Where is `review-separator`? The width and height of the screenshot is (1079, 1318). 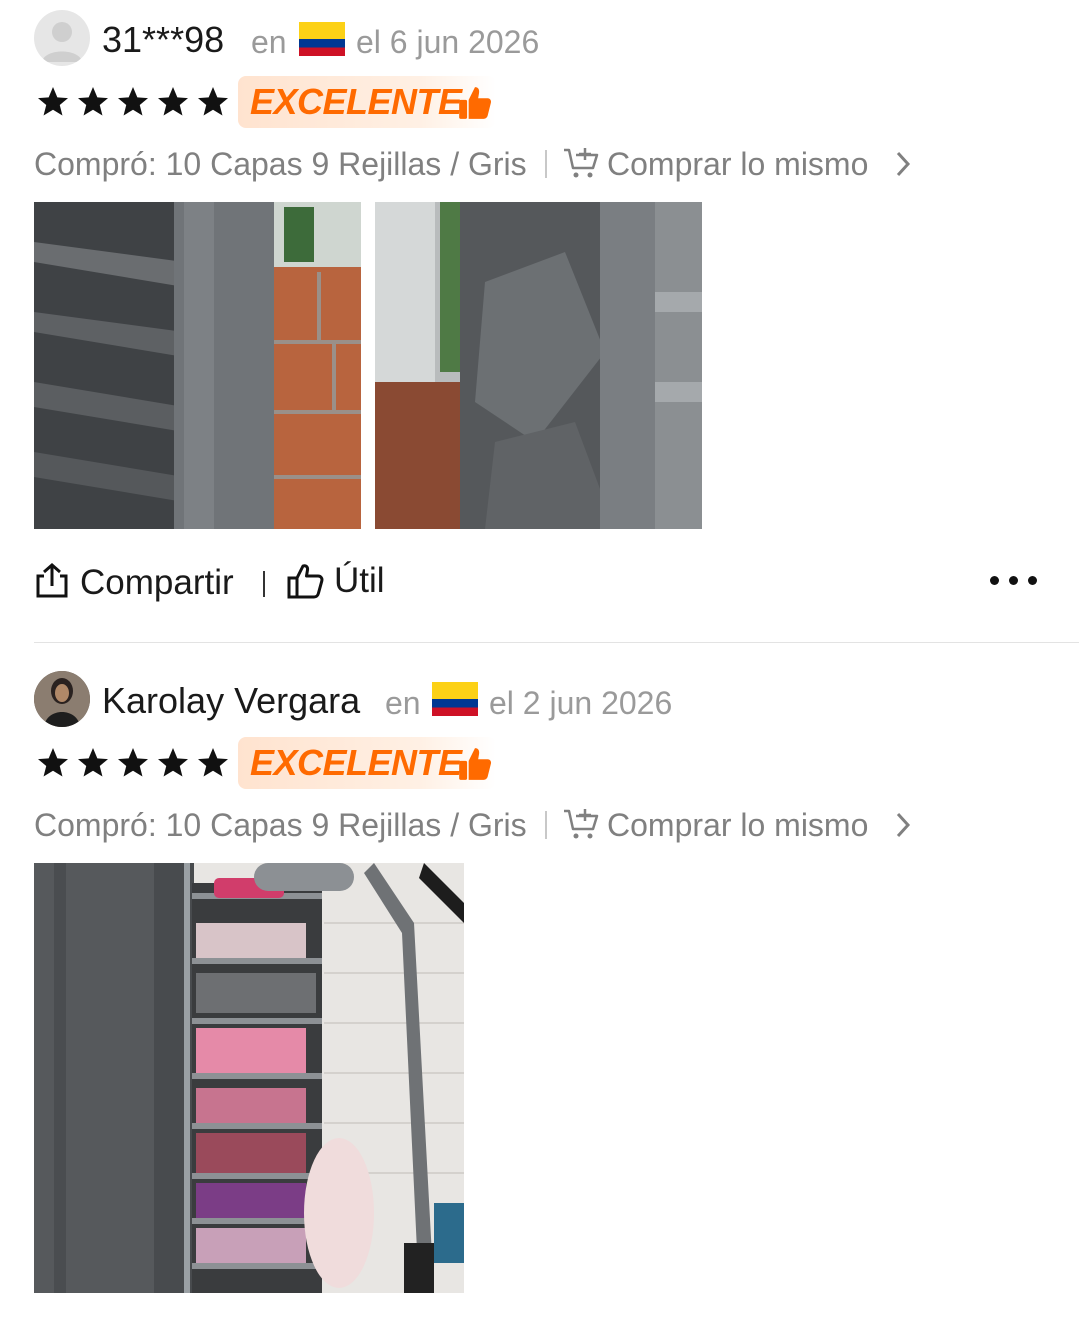 review-separator is located at coordinates (556, 642).